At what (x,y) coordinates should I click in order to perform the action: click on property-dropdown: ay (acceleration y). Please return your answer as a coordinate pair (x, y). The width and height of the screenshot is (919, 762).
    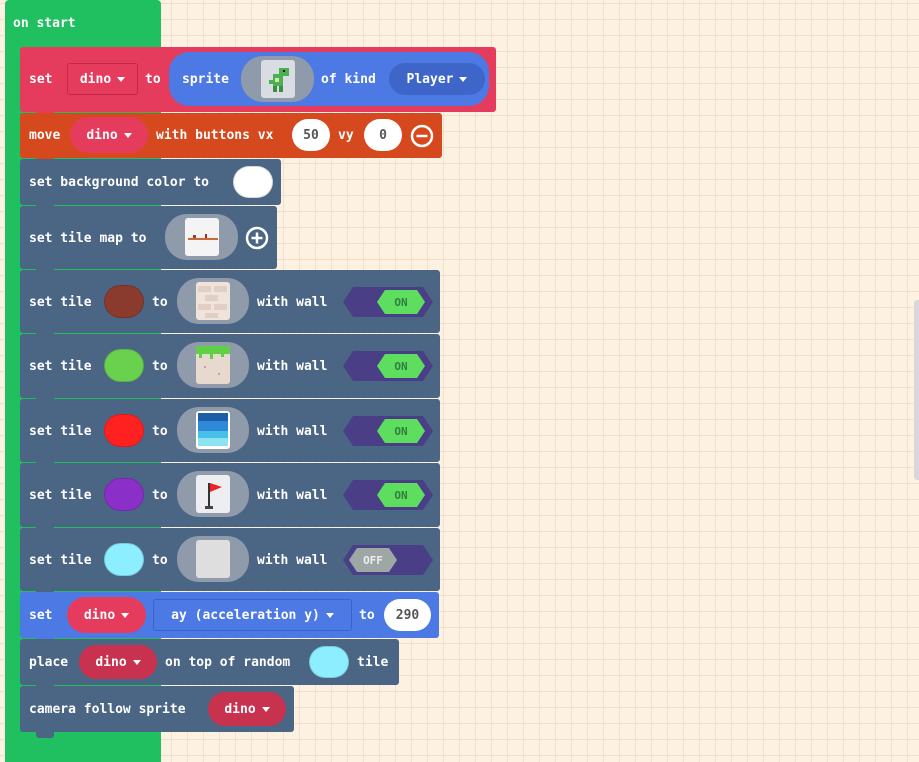
    Looking at the image, I should click on (252, 615).